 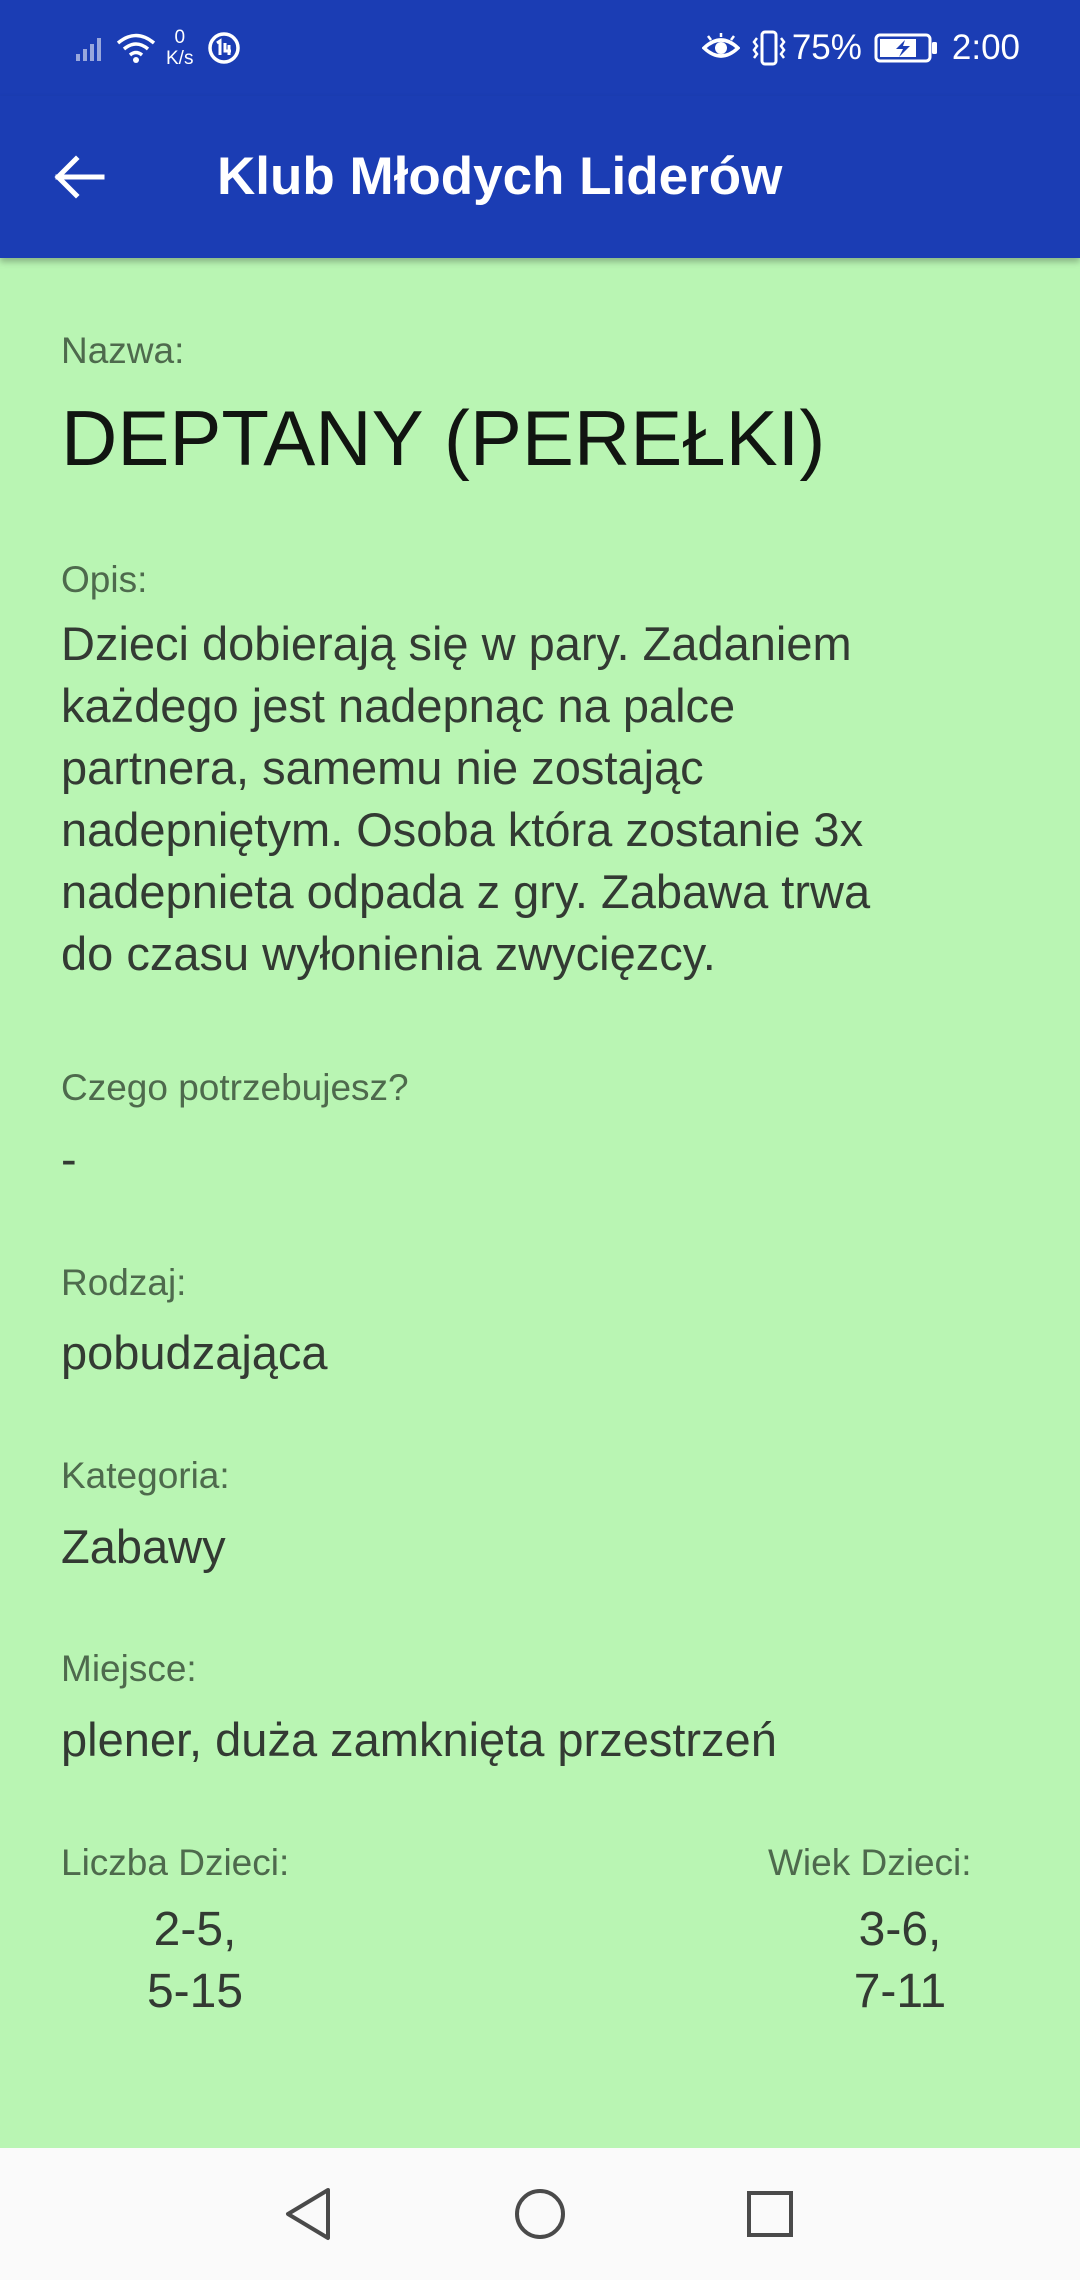 I want to click on signal-icon, so click(x=91, y=48).